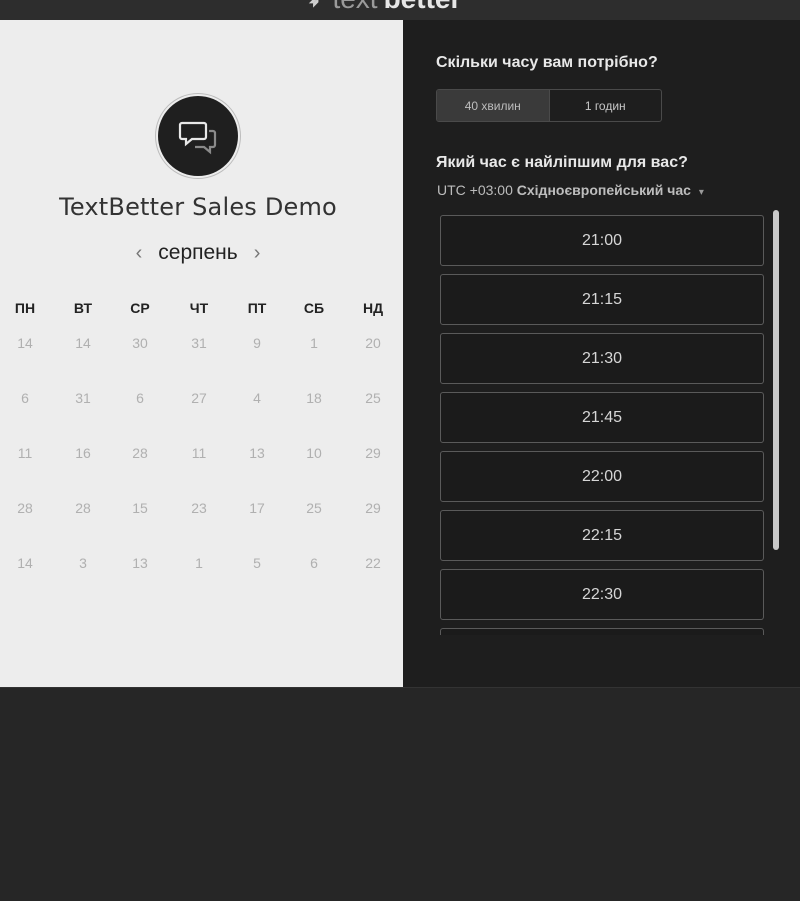 The width and height of the screenshot is (800, 901). What do you see at coordinates (201, 417) in the screenshot?
I see `calendar-week-row: 6 31 6 27 4 18 25` at bounding box center [201, 417].